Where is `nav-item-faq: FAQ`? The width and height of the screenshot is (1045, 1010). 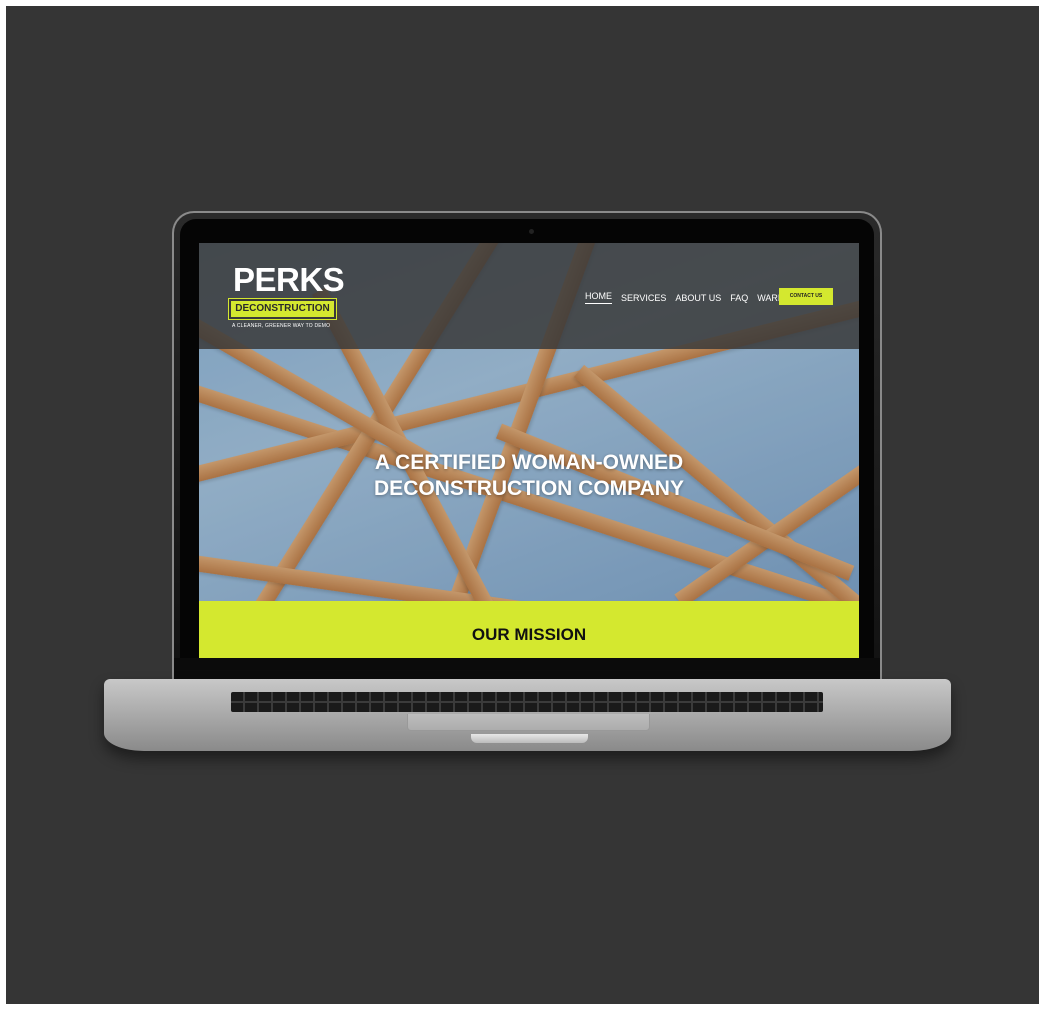
nav-item-faq: FAQ is located at coordinates (739, 298).